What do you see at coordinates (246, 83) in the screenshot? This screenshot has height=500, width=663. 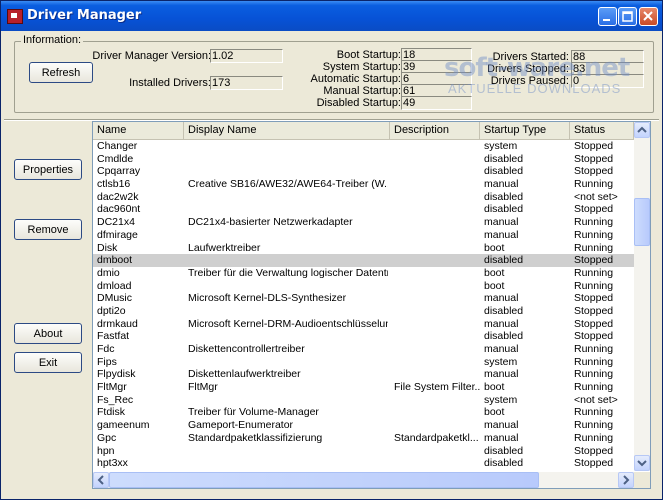 I see `installed-value: 173` at bounding box center [246, 83].